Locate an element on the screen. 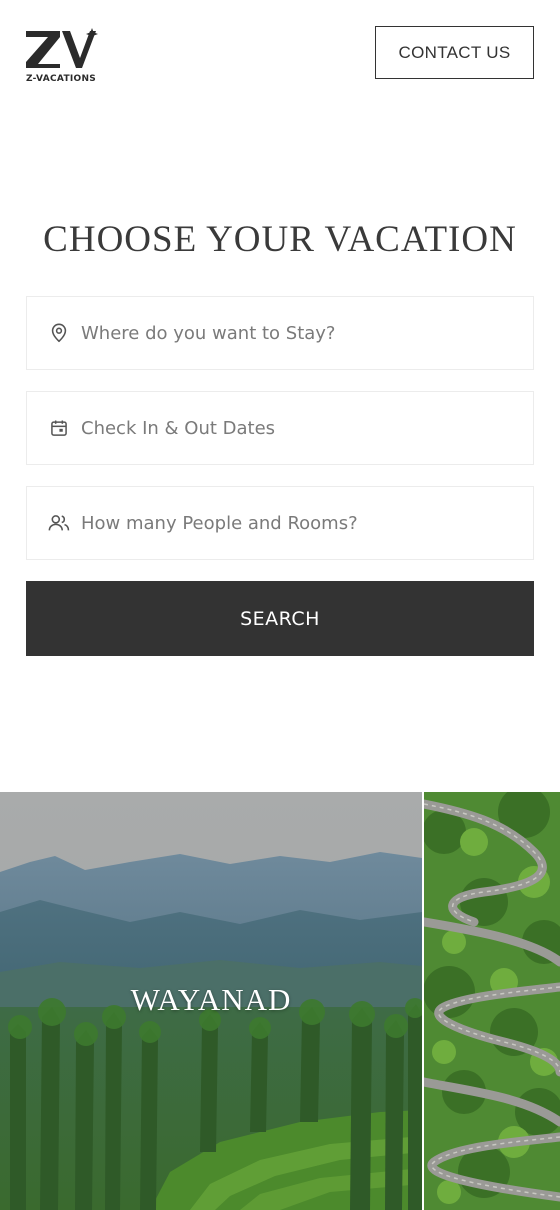 Image resolution: width=560 pixels, height=1210 pixels. guests-placeholder: How many People and Rooms? is located at coordinates (219, 523).